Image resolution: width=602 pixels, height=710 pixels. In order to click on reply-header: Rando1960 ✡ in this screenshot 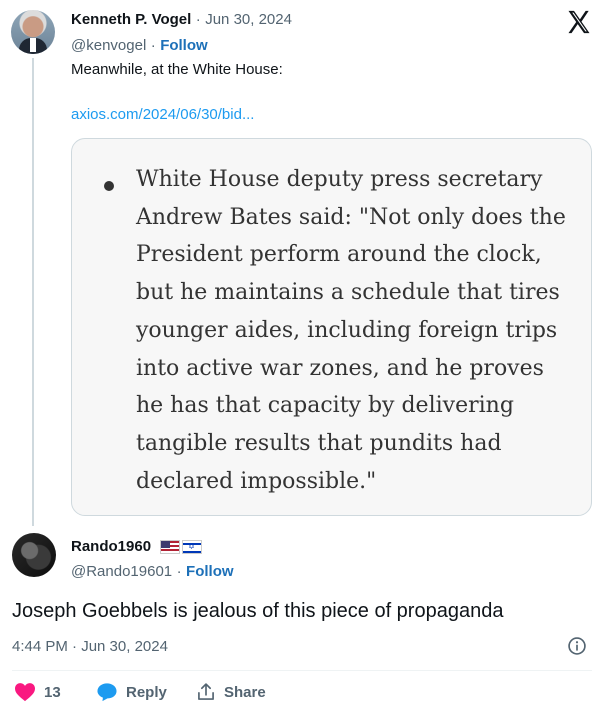, I will do `click(136, 547)`.